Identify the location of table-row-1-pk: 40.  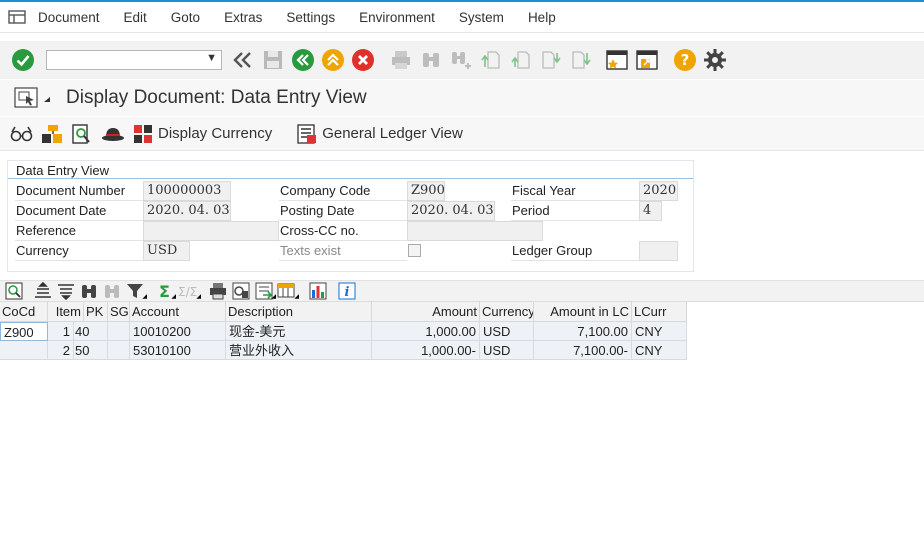
(91, 331).